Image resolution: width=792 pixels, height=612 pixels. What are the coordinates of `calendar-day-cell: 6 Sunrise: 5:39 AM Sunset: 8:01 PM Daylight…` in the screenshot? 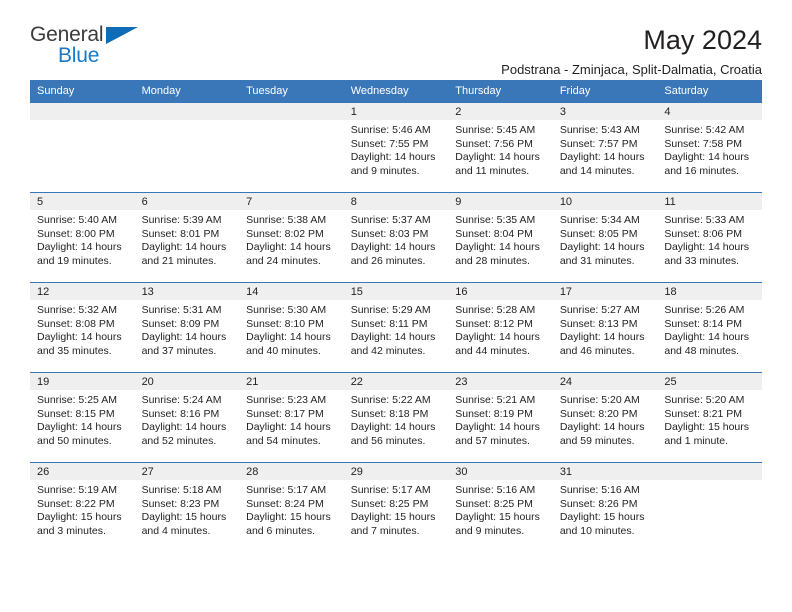 It's located at (187, 237).